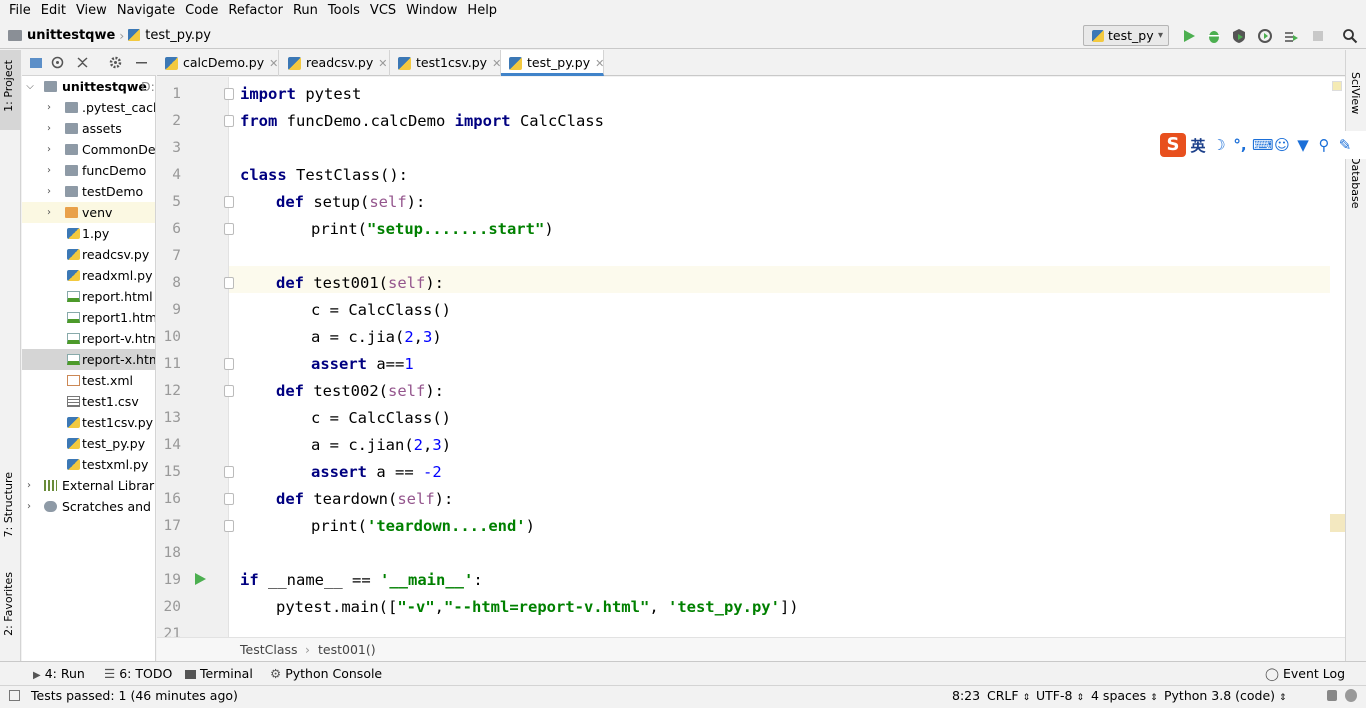 This screenshot has height=708, width=1366. What do you see at coordinates (1303, 145) in the screenshot?
I see `shirt-icon: ▼` at bounding box center [1303, 145].